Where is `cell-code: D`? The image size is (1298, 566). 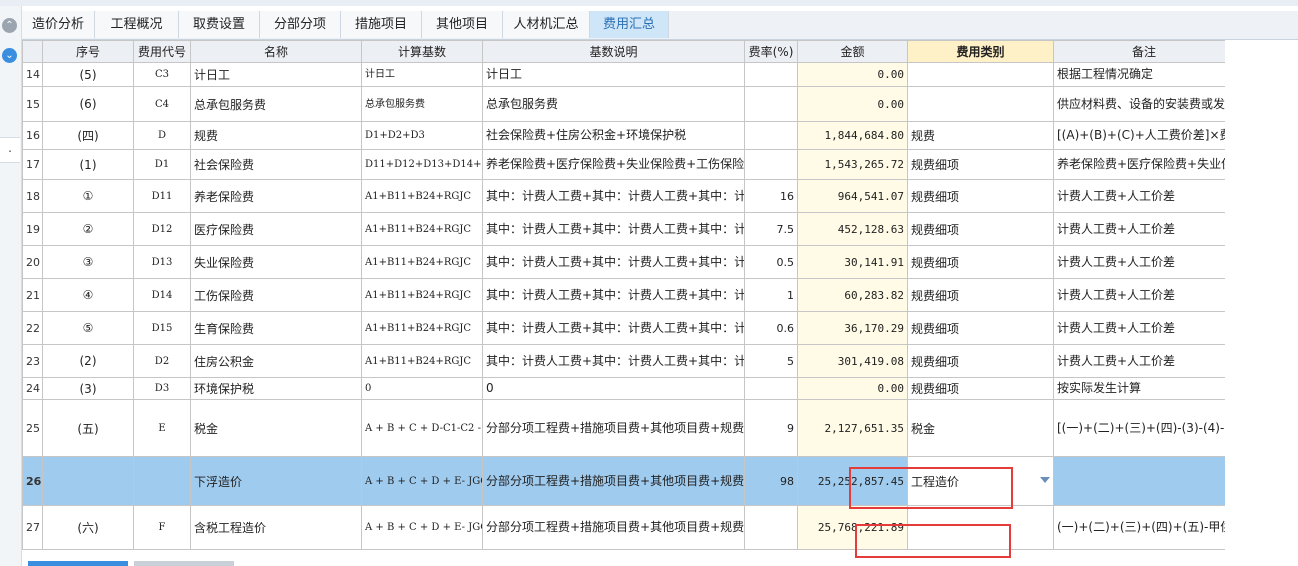
cell-code: D is located at coordinates (162, 135).